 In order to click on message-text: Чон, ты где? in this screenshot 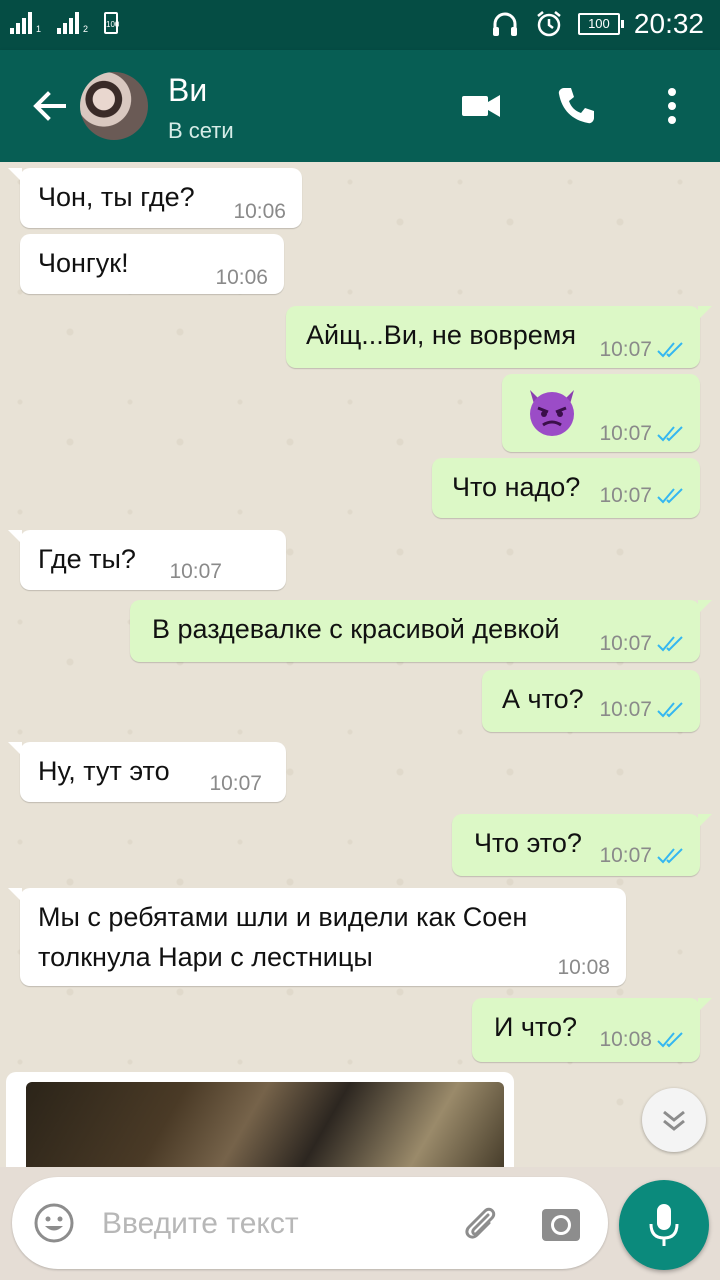, I will do `click(116, 197)`.